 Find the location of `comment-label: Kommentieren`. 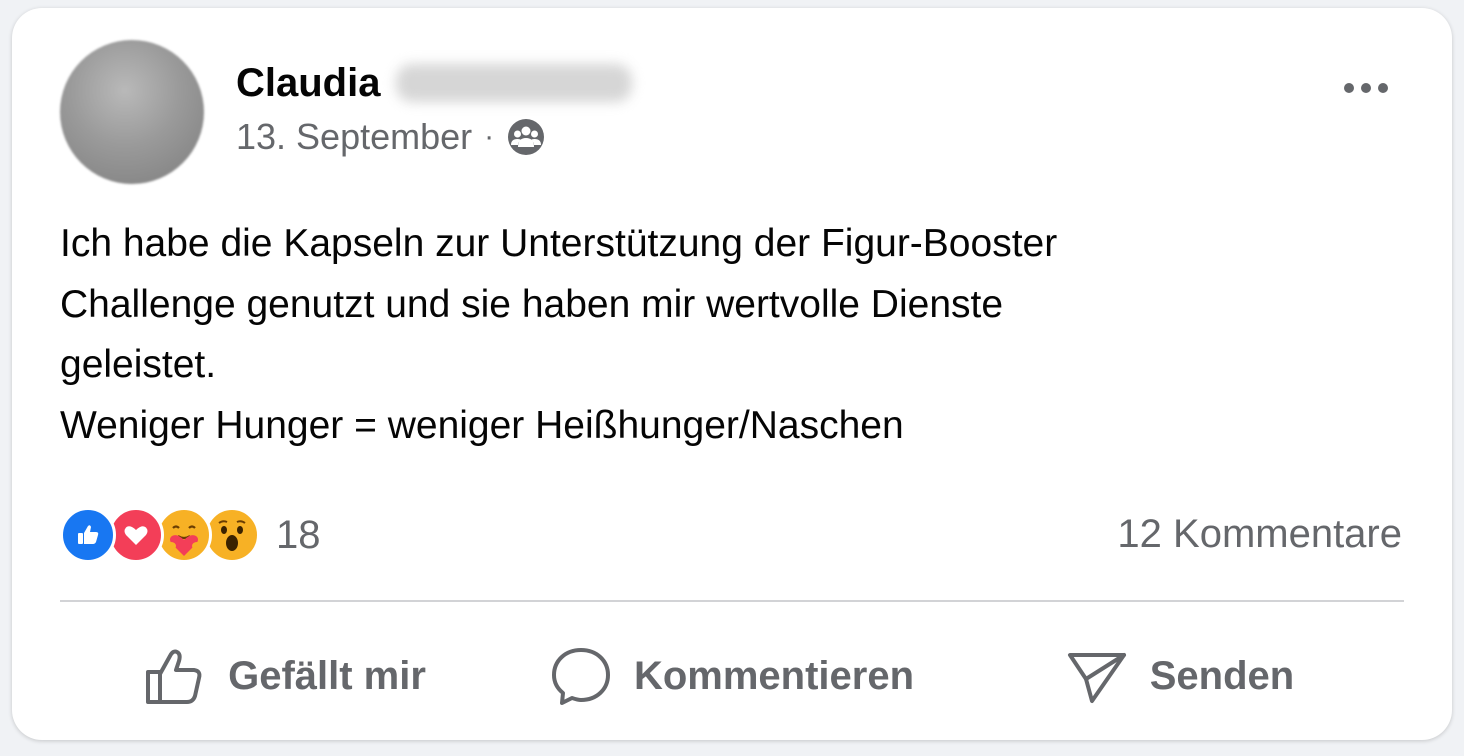

comment-label: Kommentieren is located at coordinates (774, 675).